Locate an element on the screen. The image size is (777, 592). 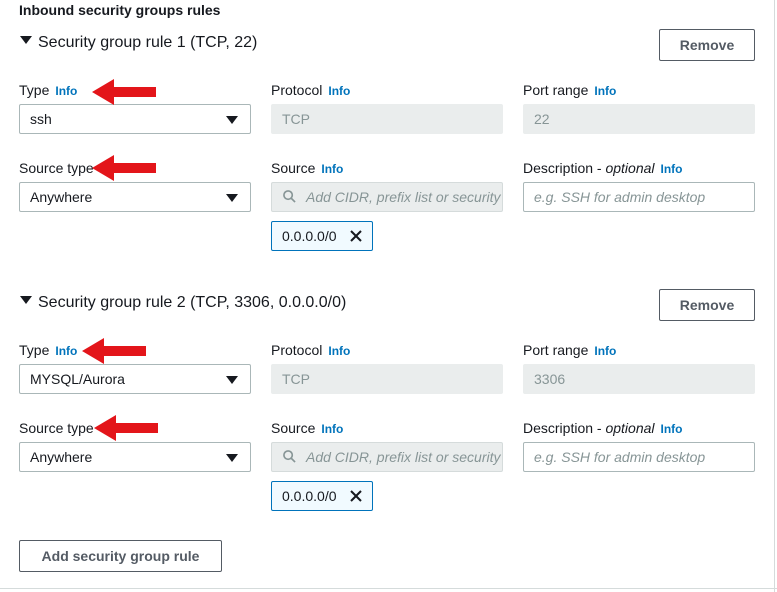
type-select-value: MYSQL/Aurora is located at coordinates (77, 379).